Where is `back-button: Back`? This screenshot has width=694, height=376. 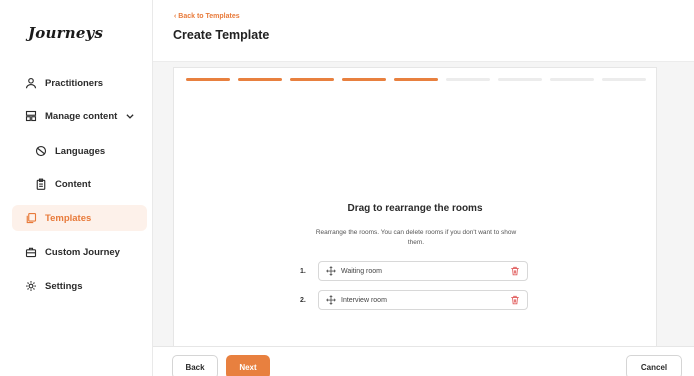
back-button: Back is located at coordinates (195, 365).